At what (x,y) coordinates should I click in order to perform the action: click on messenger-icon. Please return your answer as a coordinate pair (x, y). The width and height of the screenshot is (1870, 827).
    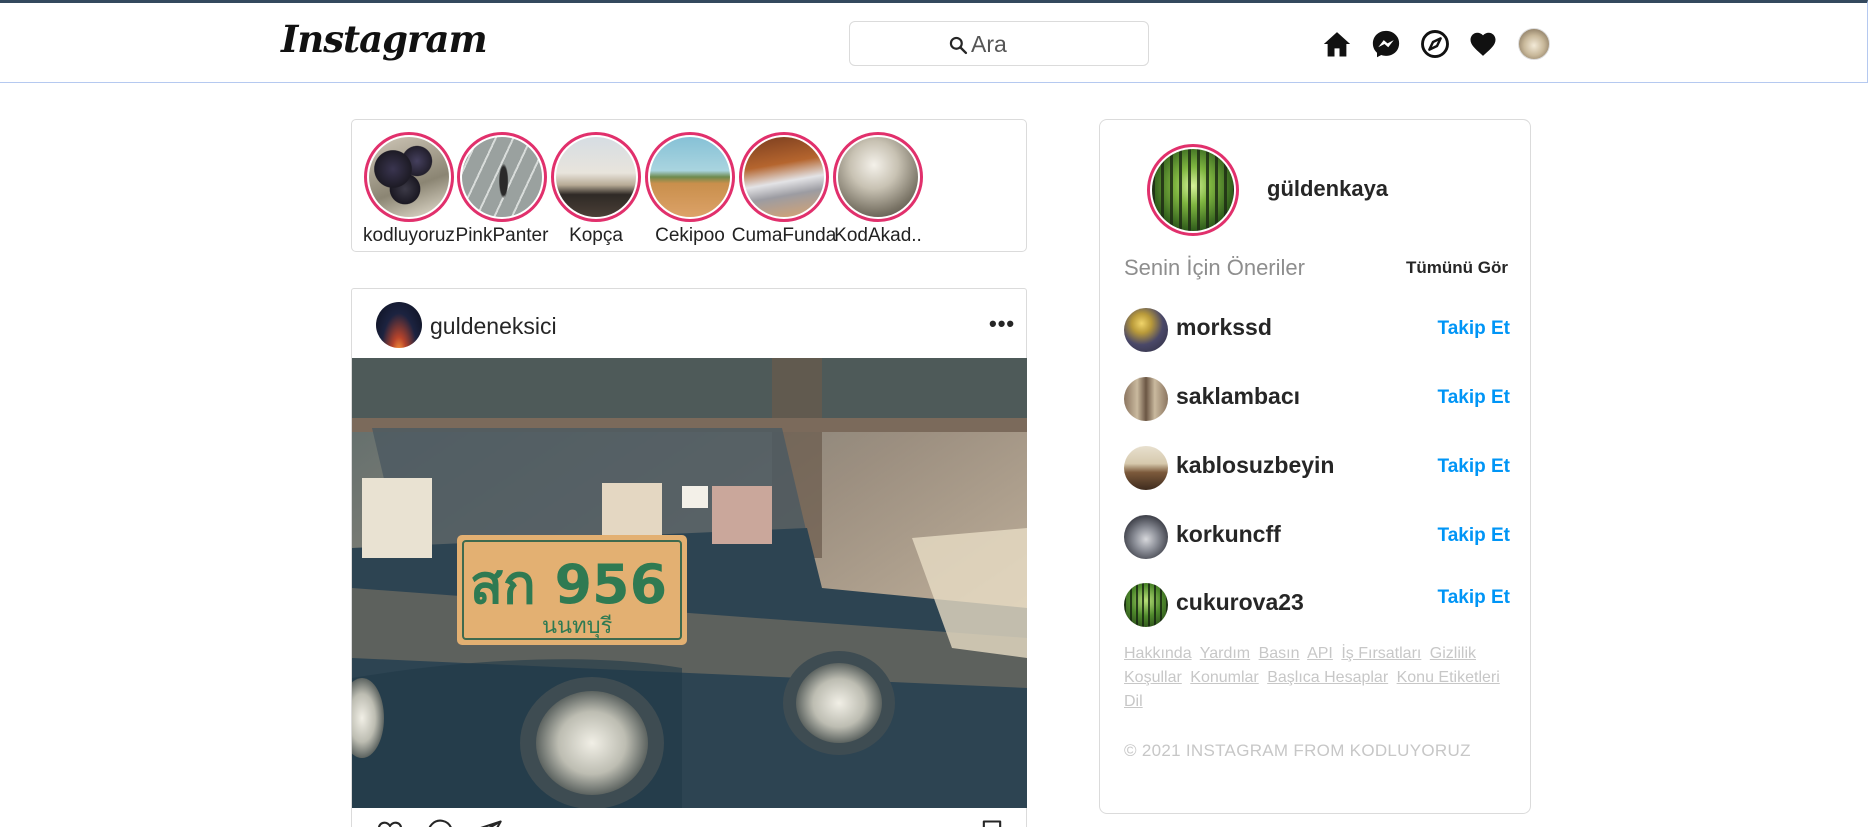
    Looking at the image, I should click on (1386, 44).